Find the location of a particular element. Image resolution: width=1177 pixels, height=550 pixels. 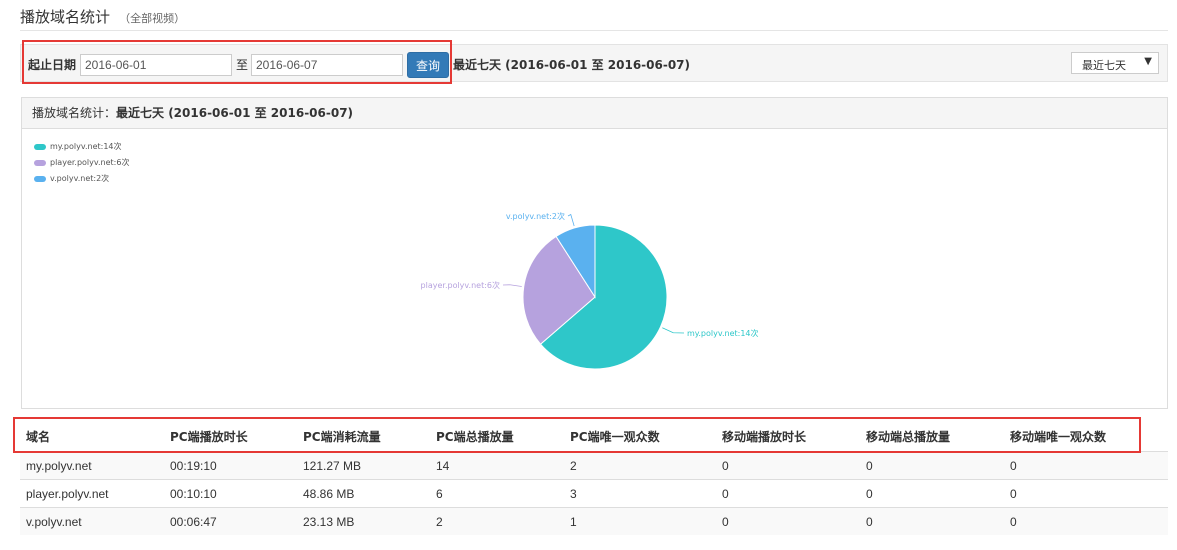

pie-slice-label: player.polyv.net:6次 is located at coordinates (460, 285).